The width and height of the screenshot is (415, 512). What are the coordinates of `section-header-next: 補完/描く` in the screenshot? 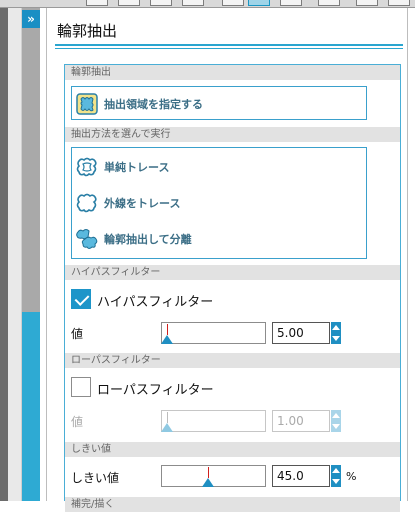 It's located at (232, 504).